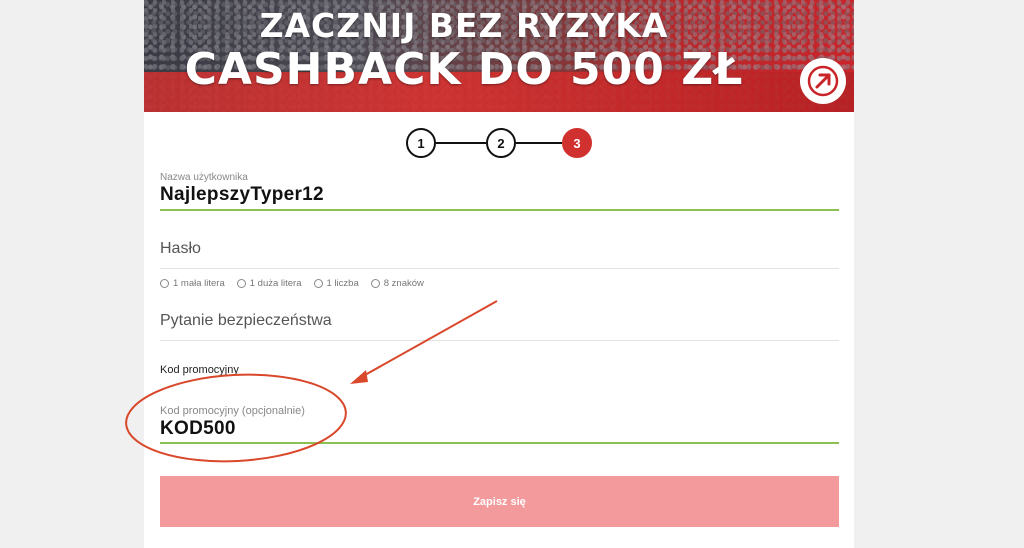 The image size is (1024, 548). I want to click on step-indicator: 1 2 3, so click(501, 143).